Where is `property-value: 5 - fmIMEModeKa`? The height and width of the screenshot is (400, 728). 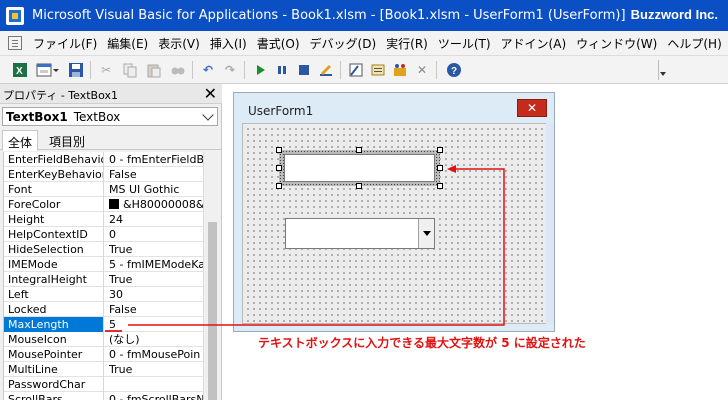
property-value: 5 - fmIMEModeKa is located at coordinates (154, 264).